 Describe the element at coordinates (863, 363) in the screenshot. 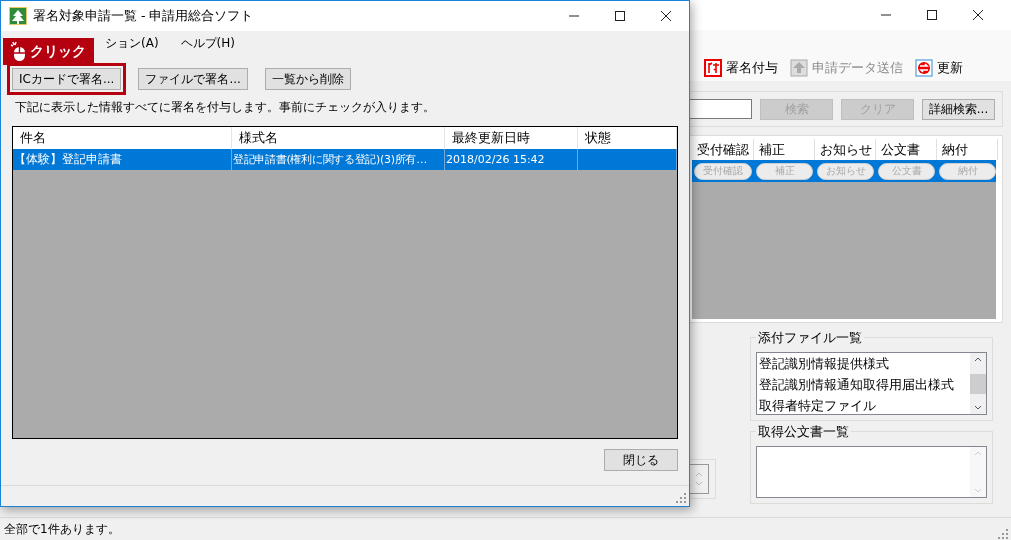

I see `list-item: 登記識別情報提供様式` at that location.